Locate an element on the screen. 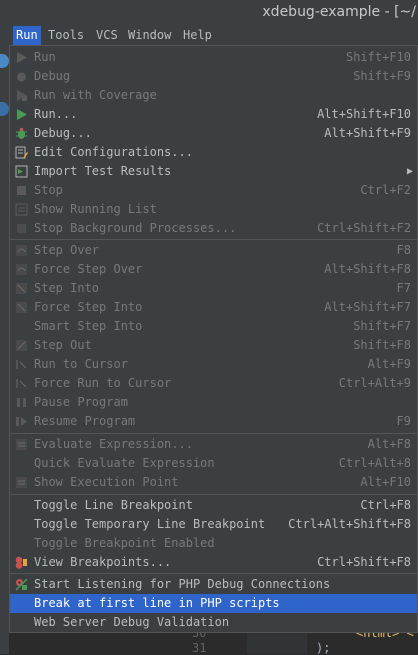 This screenshot has height=655, width=418. menu-tools: Tools is located at coordinates (66, 35).